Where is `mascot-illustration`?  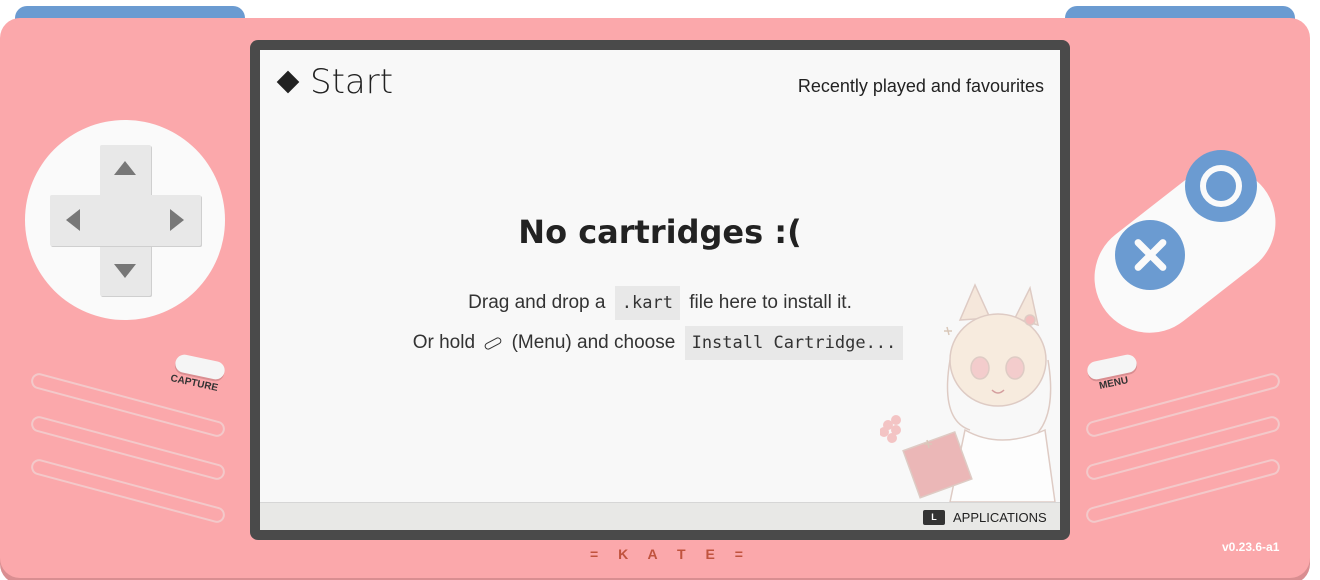 mascot-illustration is located at coordinates (968, 392).